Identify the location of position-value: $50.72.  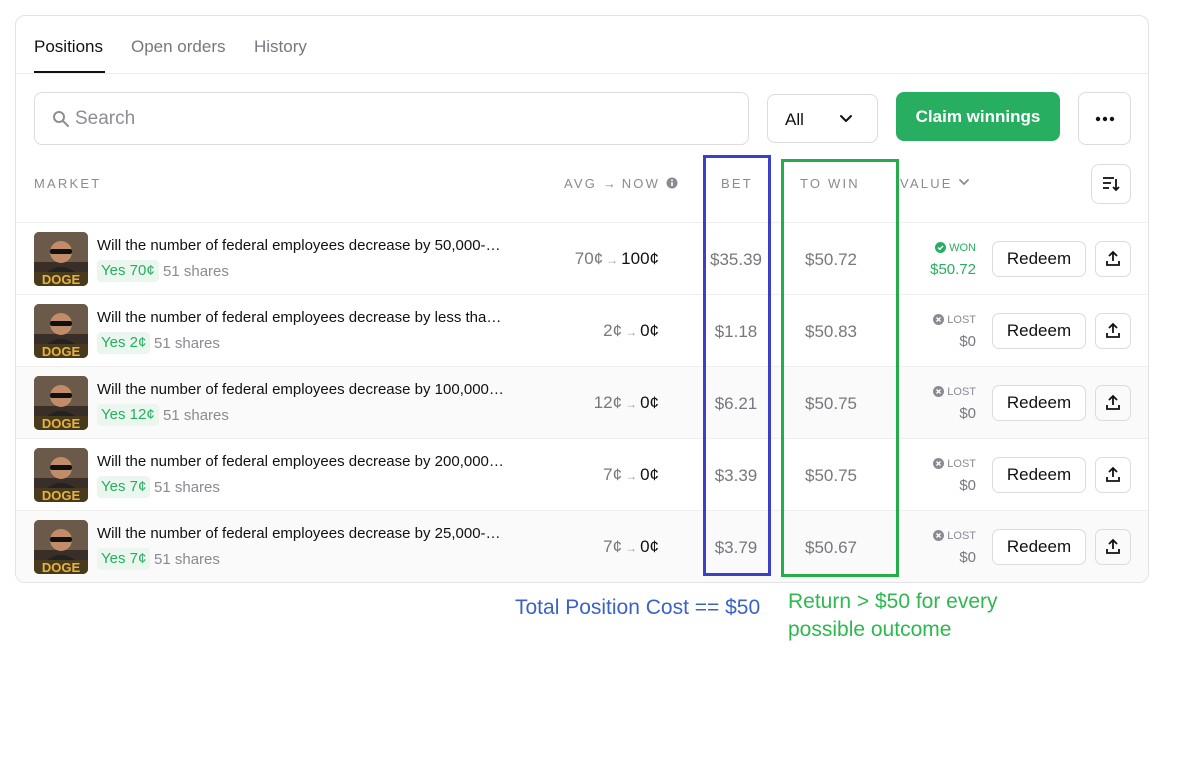
(953, 269).